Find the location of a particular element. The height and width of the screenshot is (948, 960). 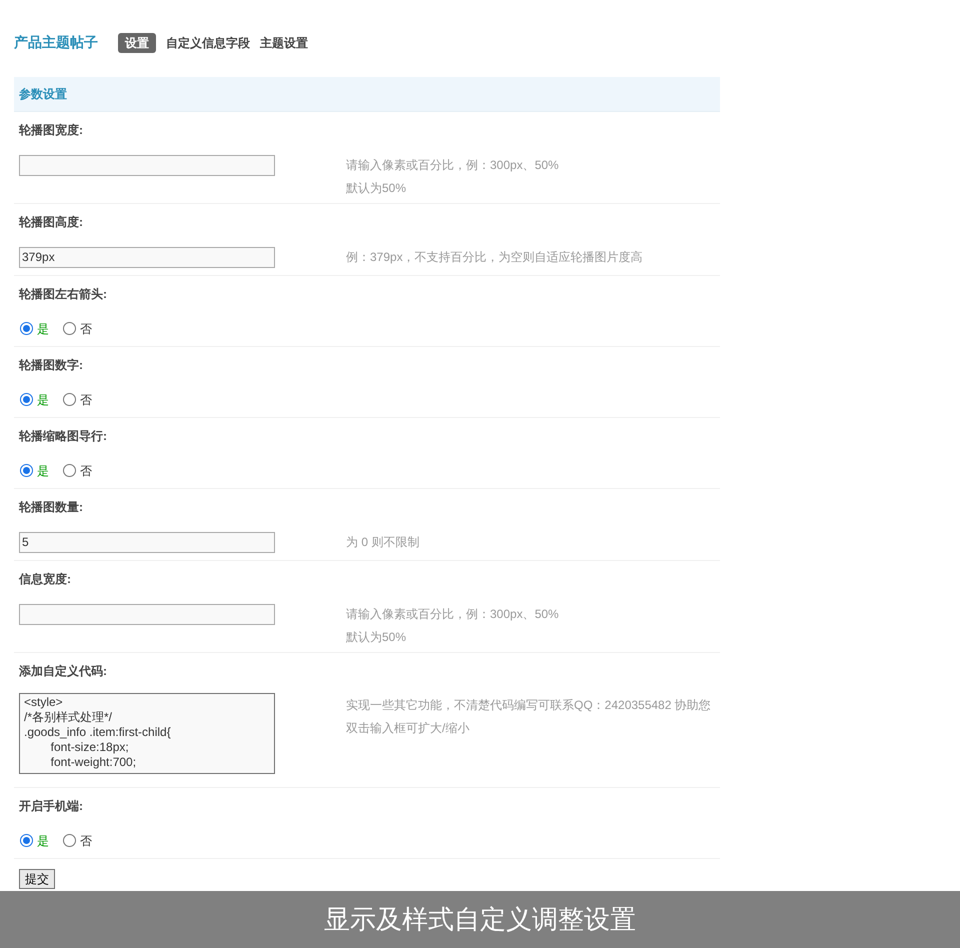

setting-label: 轮播图左右箭头: is located at coordinates (63, 294).